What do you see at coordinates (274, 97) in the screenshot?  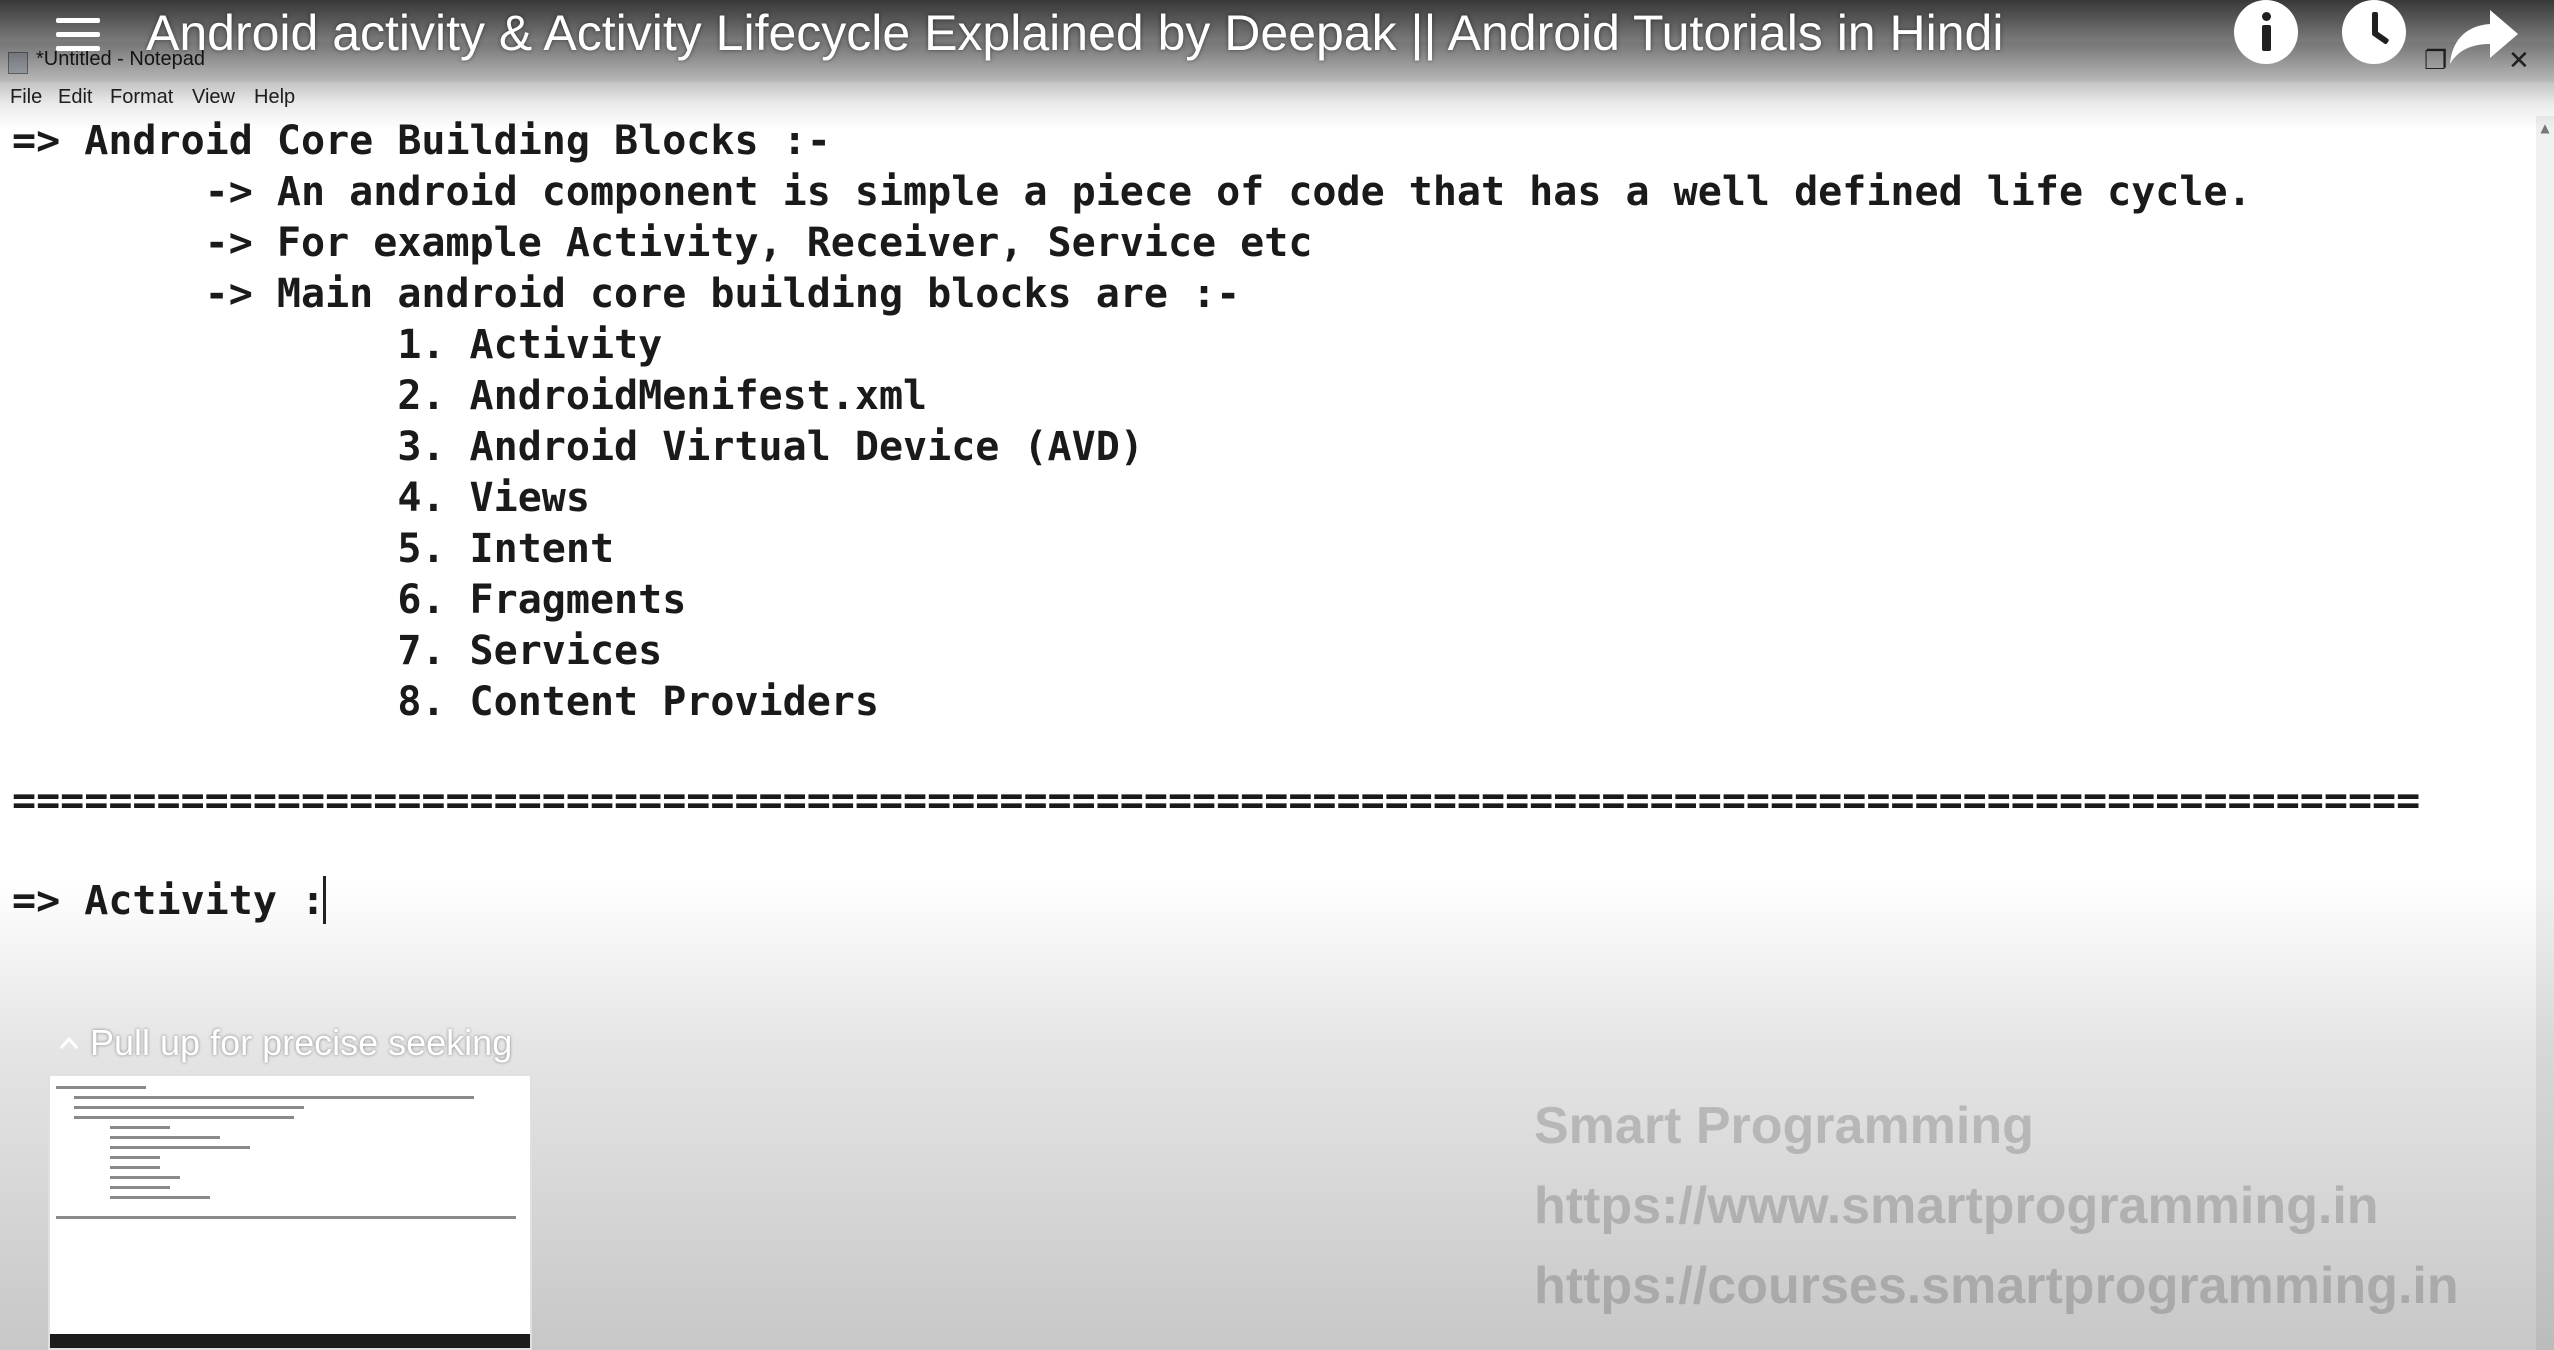 I see `menu-help: Help` at bounding box center [274, 97].